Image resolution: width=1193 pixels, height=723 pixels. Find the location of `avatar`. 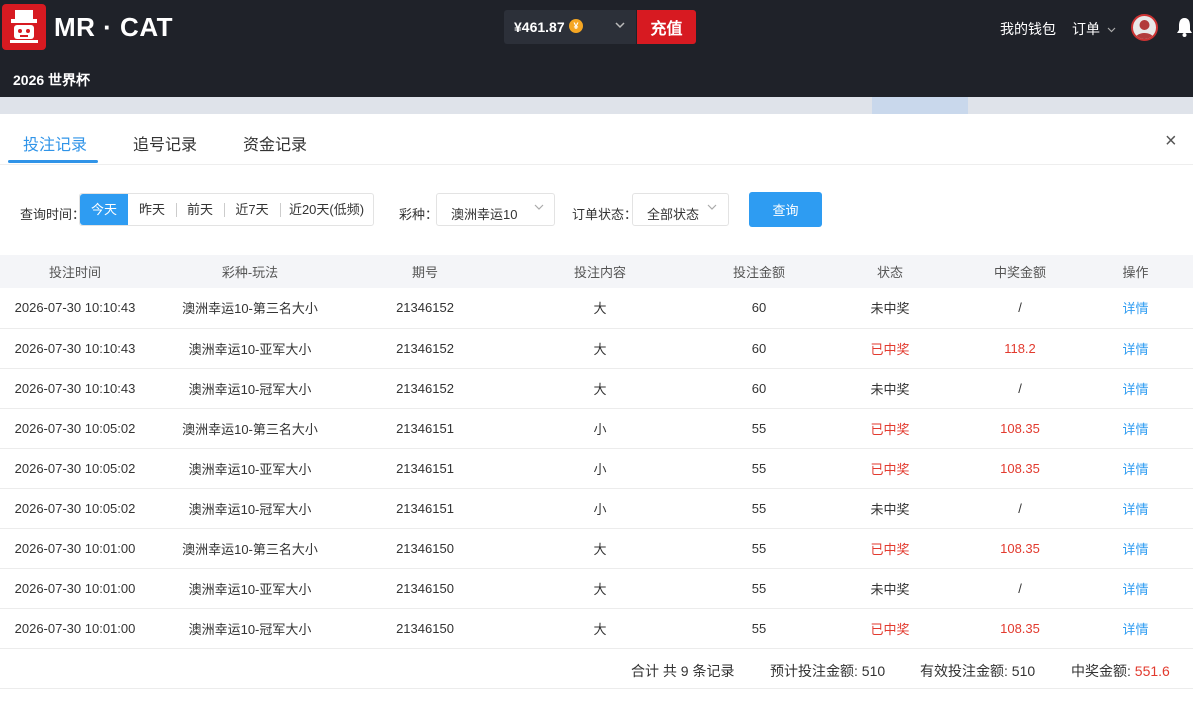

avatar is located at coordinates (1144, 27).